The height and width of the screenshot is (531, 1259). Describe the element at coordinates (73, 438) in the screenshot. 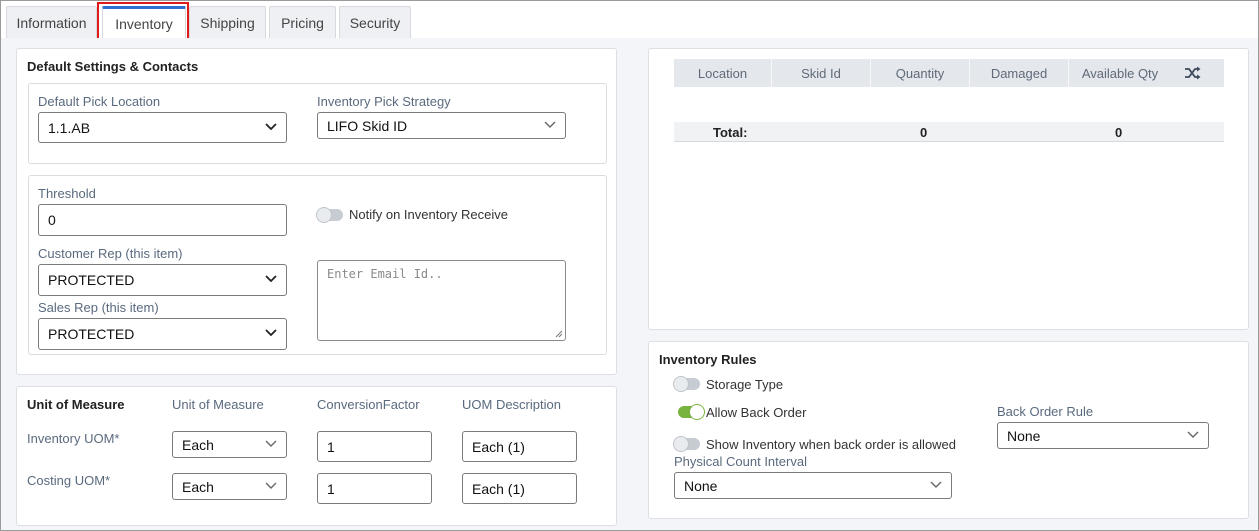

I see `inventory-uom-label: Inventory UOM*` at that location.